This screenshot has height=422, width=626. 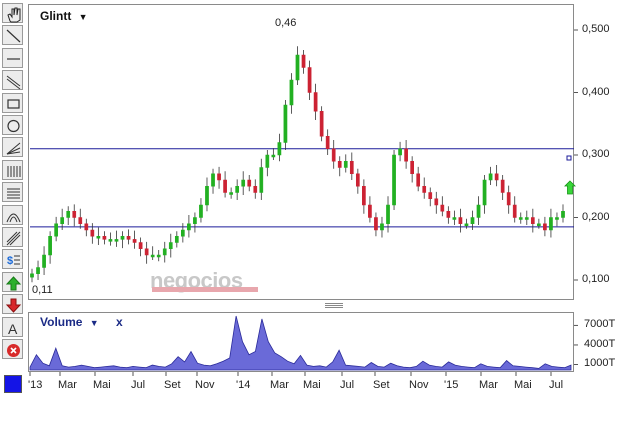 I want to click on volume-axis-label: 1000T, so click(x=600, y=363).